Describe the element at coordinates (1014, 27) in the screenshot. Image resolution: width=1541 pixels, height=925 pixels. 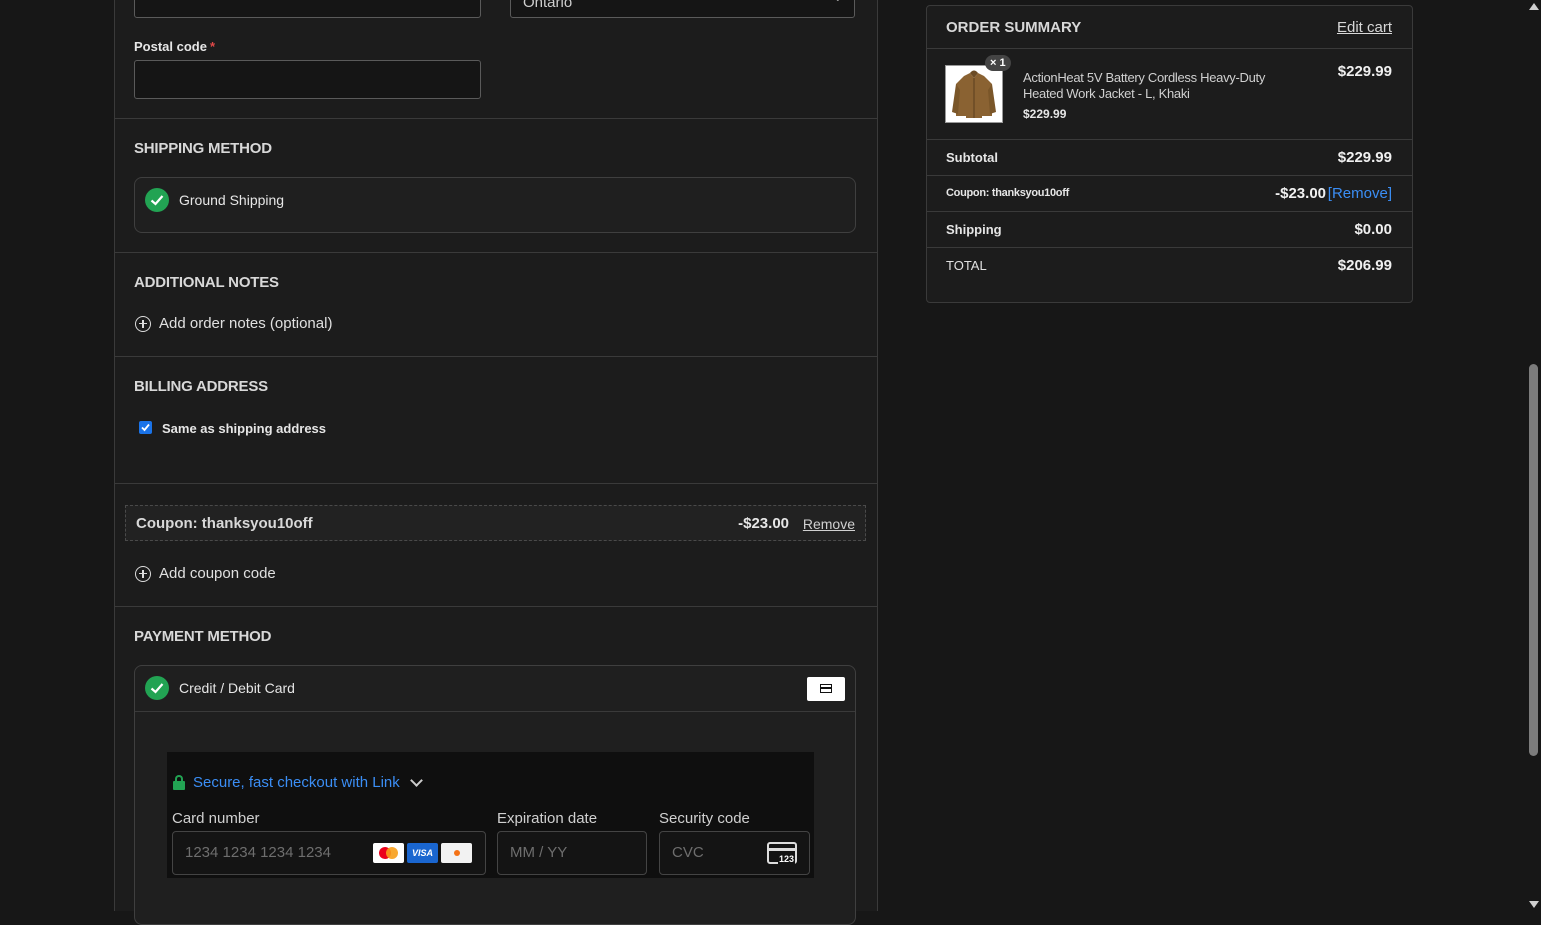
I see `order-summary-title: ORDER SUMMARY` at that location.